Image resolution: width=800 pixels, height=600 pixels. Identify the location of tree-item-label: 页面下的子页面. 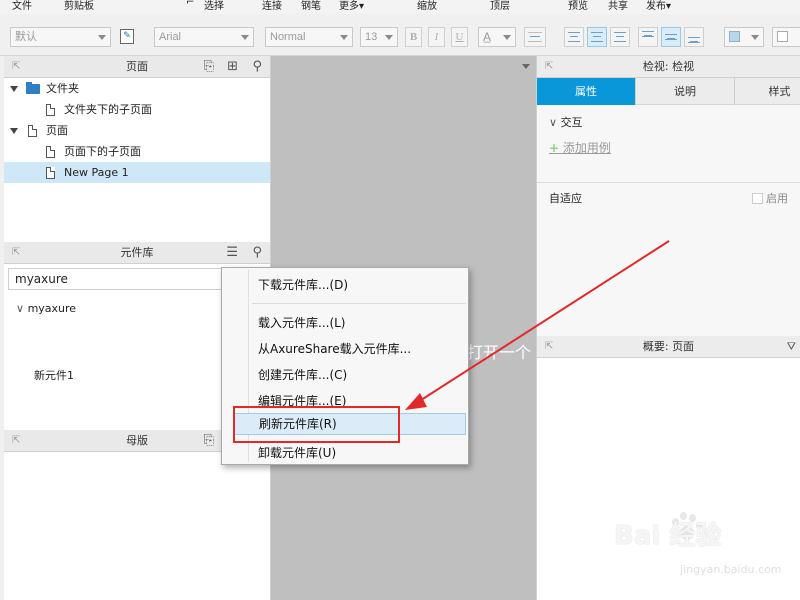
(102, 151).